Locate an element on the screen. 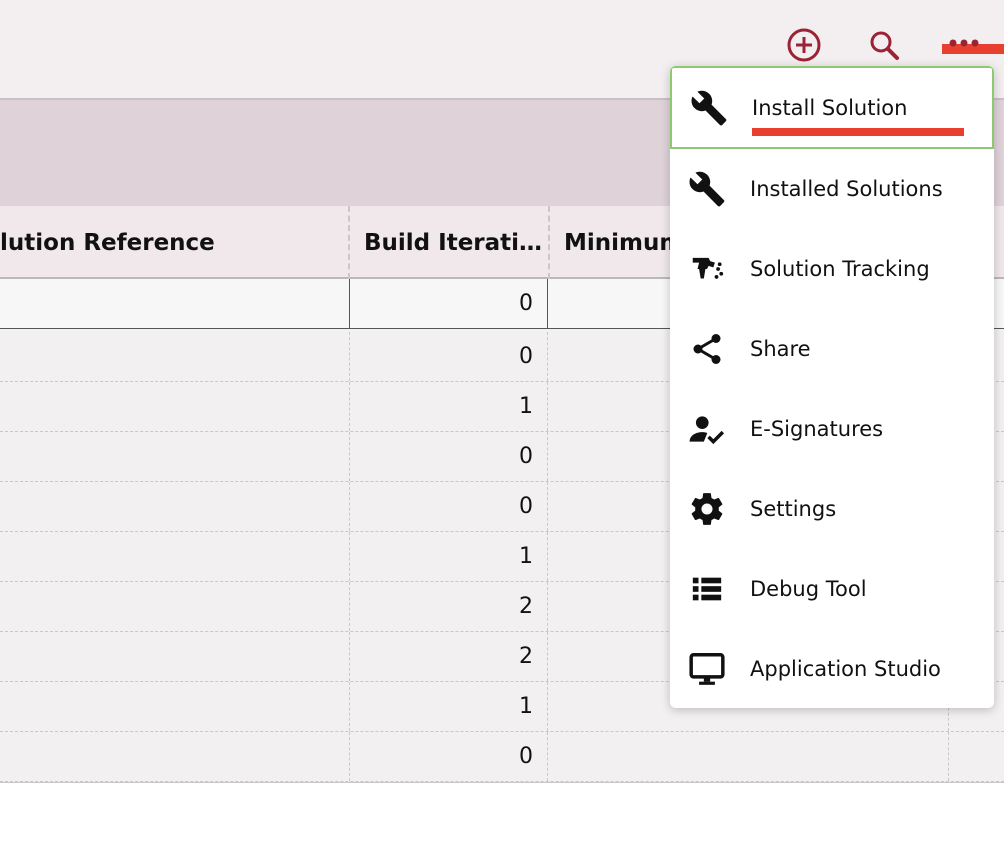 This screenshot has height=848, width=1004. selection-highlight is located at coordinates (858, 132).